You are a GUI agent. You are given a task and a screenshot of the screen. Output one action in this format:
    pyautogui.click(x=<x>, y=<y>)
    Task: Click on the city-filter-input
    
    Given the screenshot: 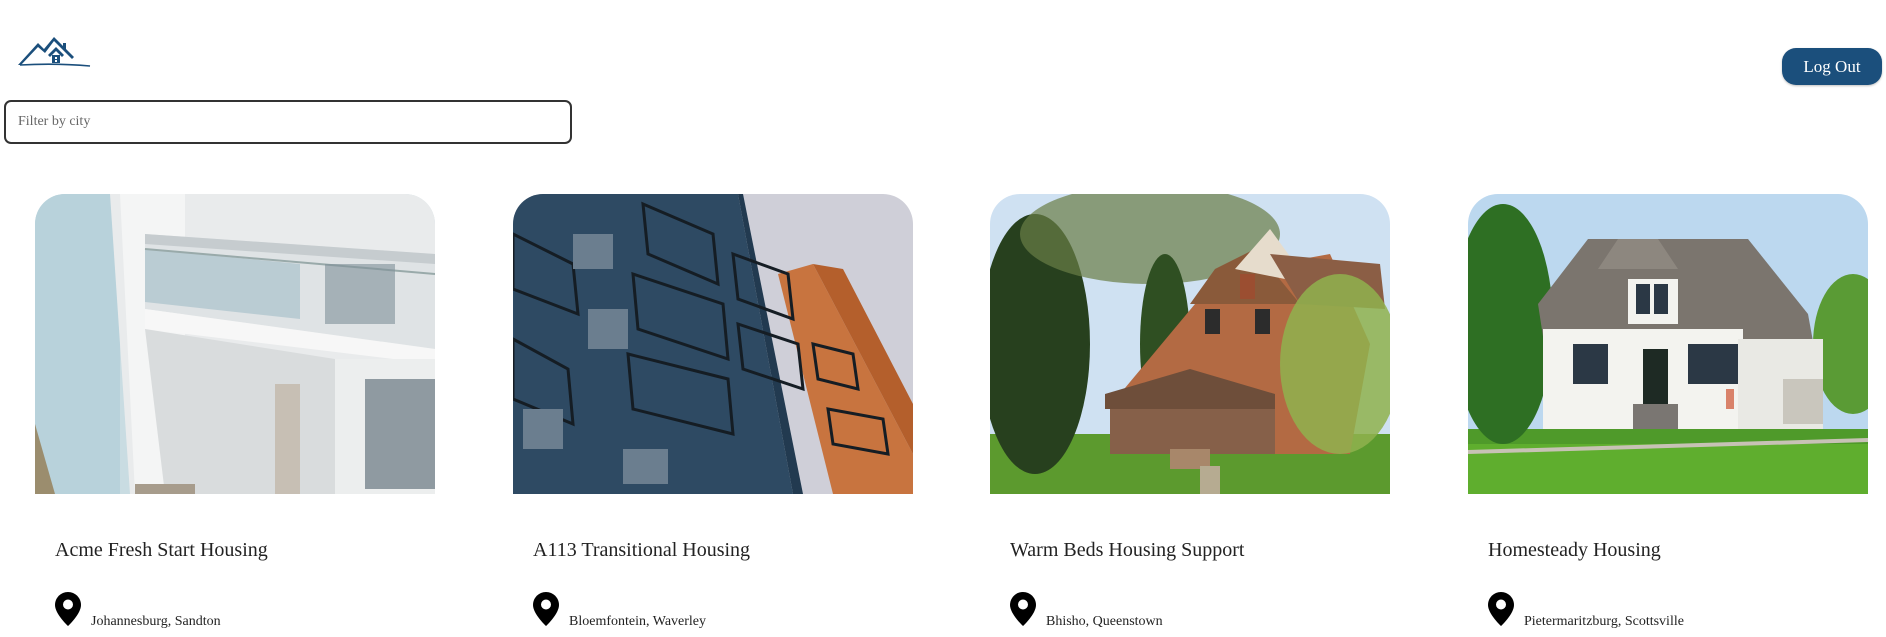 What is the action you would take?
    pyautogui.click(x=288, y=122)
    